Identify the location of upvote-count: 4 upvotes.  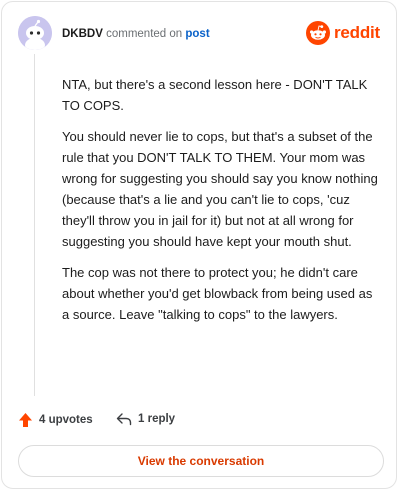
(66, 420).